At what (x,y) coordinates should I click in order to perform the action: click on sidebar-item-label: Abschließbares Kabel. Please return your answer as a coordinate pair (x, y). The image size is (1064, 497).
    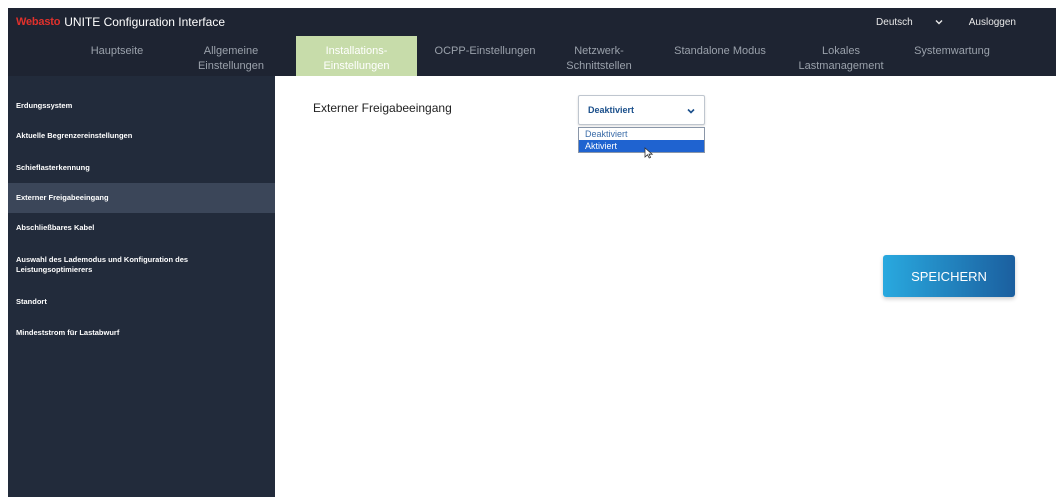
    Looking at the image, I should click on (55, 227).